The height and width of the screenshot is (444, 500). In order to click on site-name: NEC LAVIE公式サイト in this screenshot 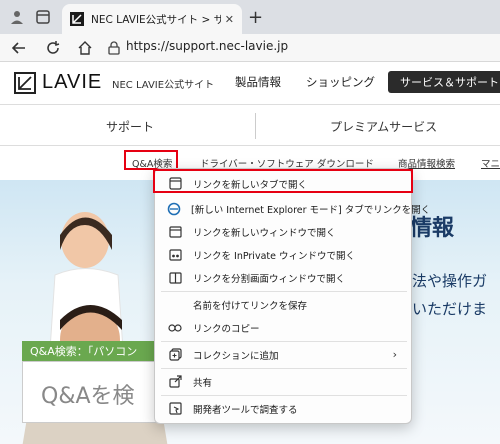, I will do `click(163, 83)`.